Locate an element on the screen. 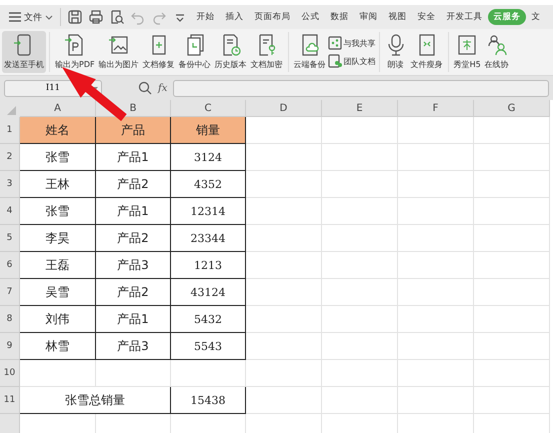  table-cell: 15438 is located at coordinates (208, 400).